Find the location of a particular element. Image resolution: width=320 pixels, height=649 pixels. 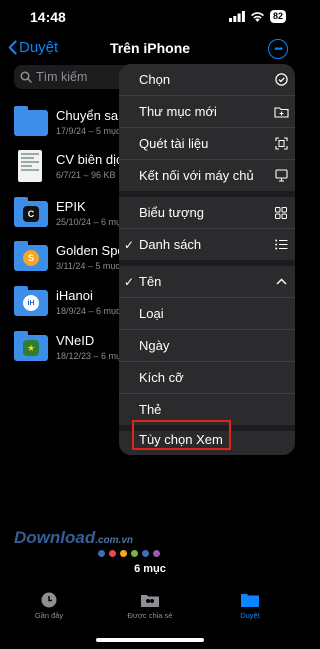

tab-shared: Được chia sẻ is located at coordinates (150, 606).